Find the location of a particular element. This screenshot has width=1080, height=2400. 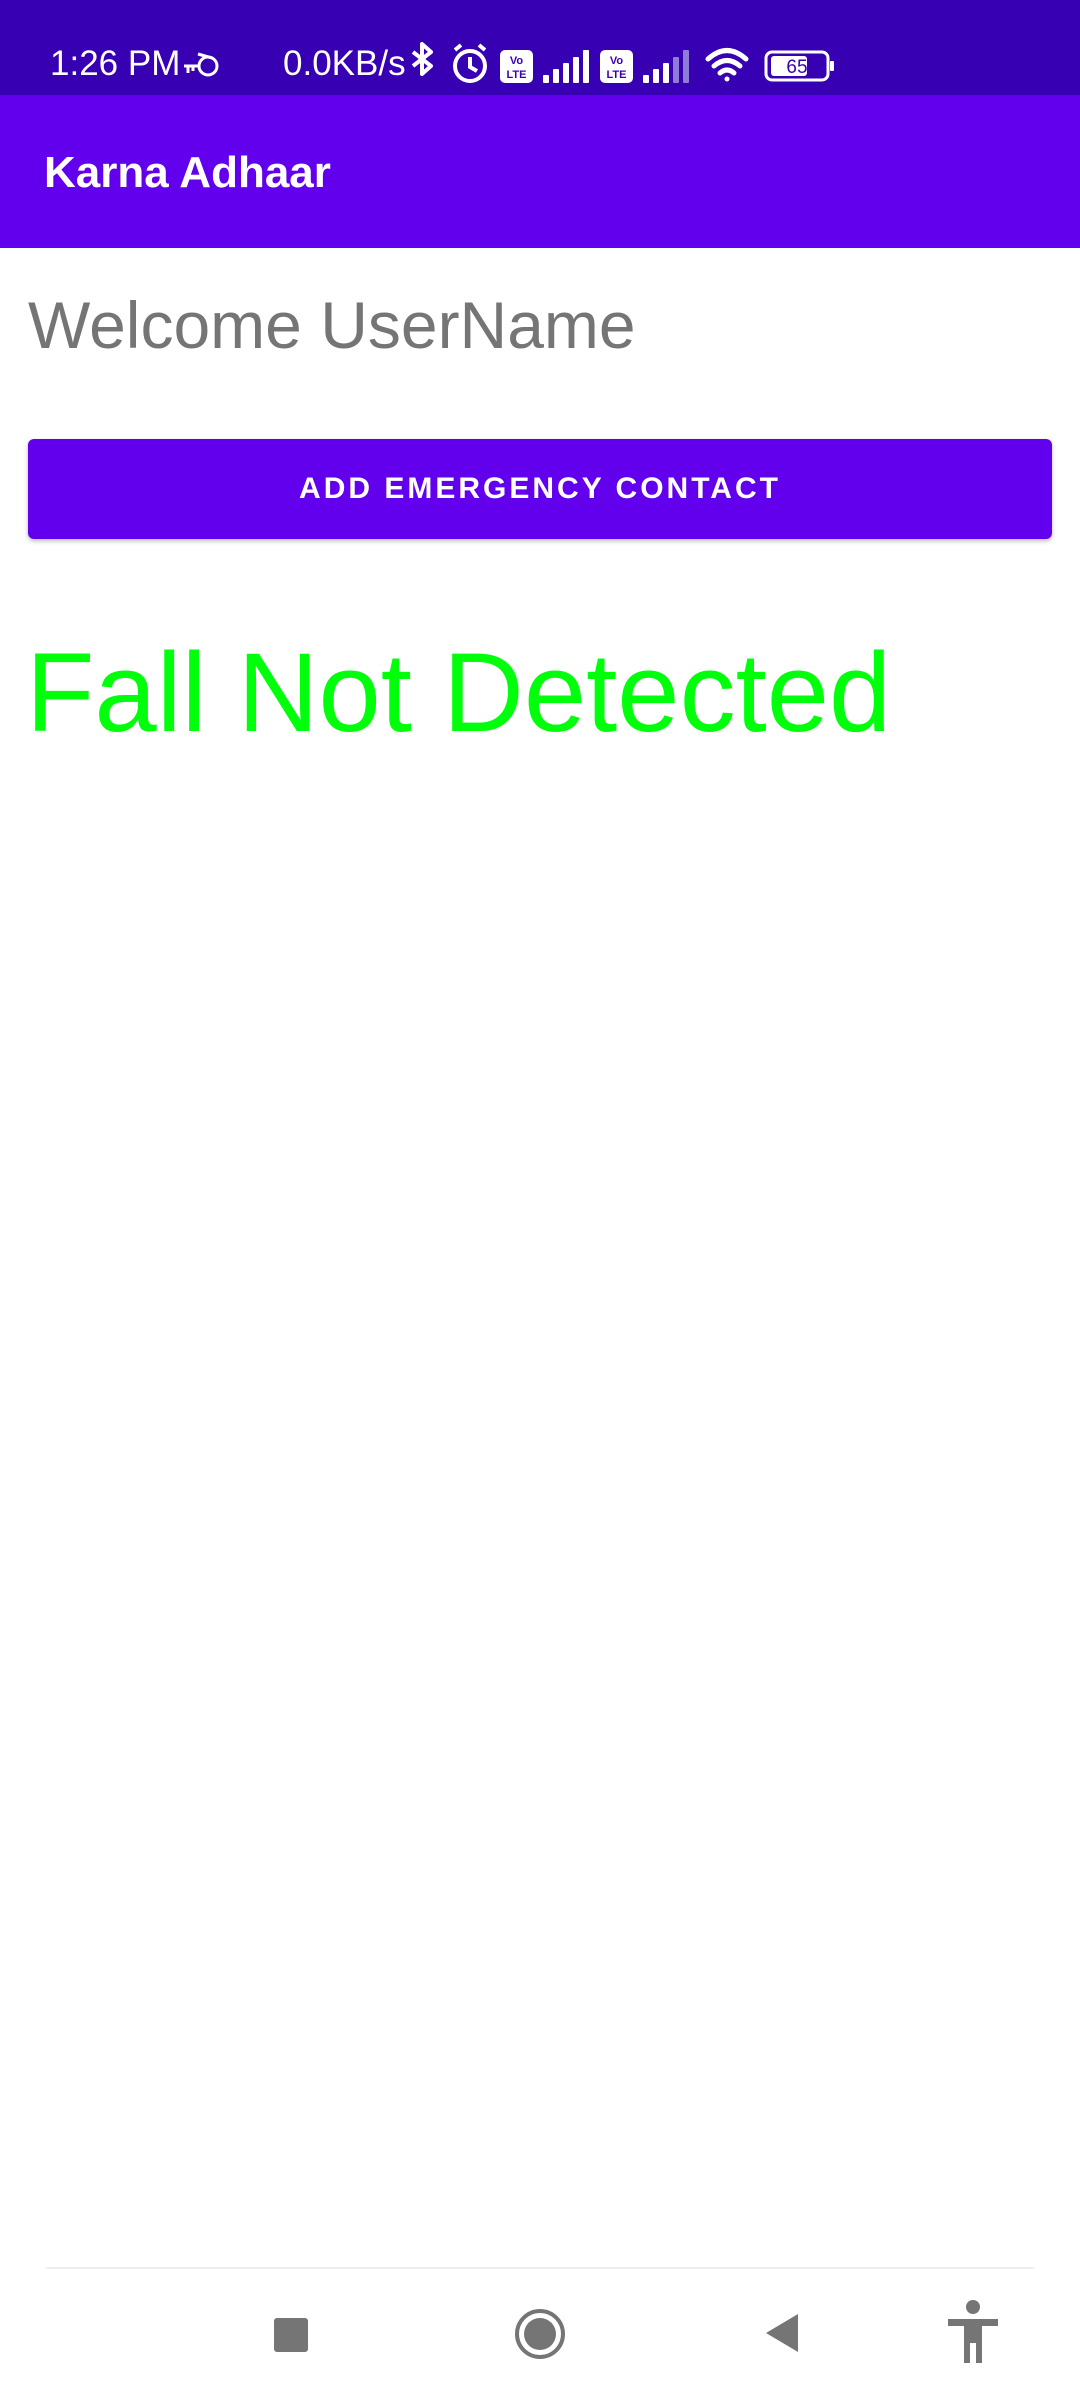

network-speed: 0.0KB/s is located at coordinates (344, 63).